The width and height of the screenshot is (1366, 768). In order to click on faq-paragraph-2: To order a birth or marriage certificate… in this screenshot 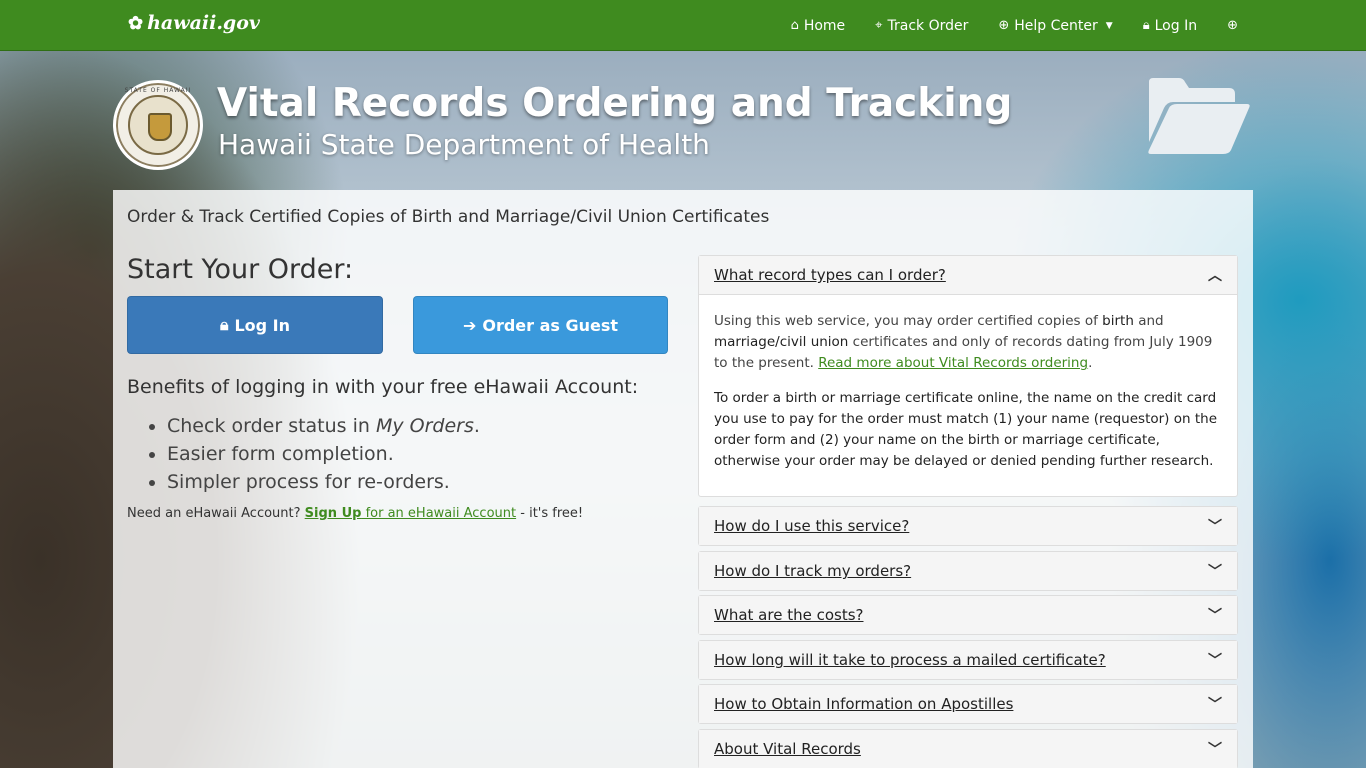, I will do `click(966, 429)`.